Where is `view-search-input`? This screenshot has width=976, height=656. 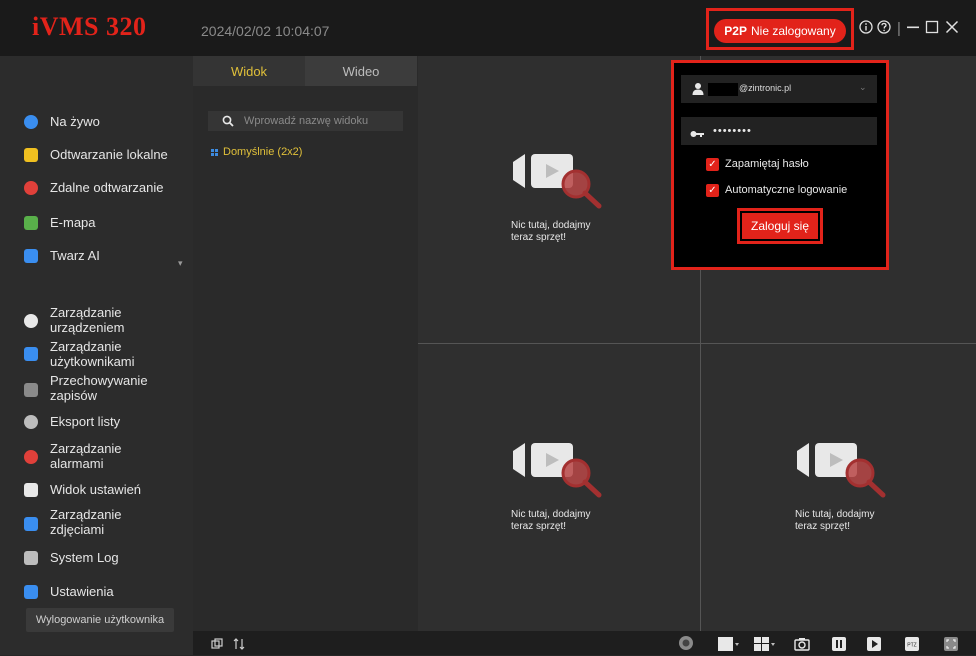
view-search-input is located at coordinates (321, 121).